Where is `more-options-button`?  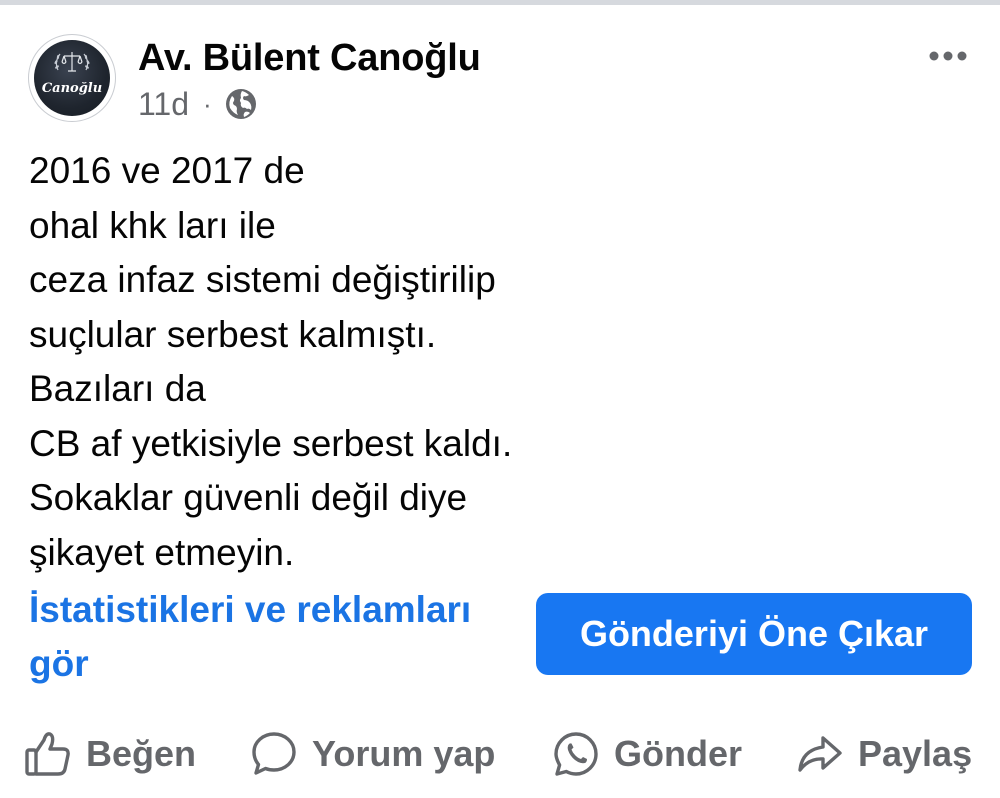 more-options-button is located at coordinates (948, 56).